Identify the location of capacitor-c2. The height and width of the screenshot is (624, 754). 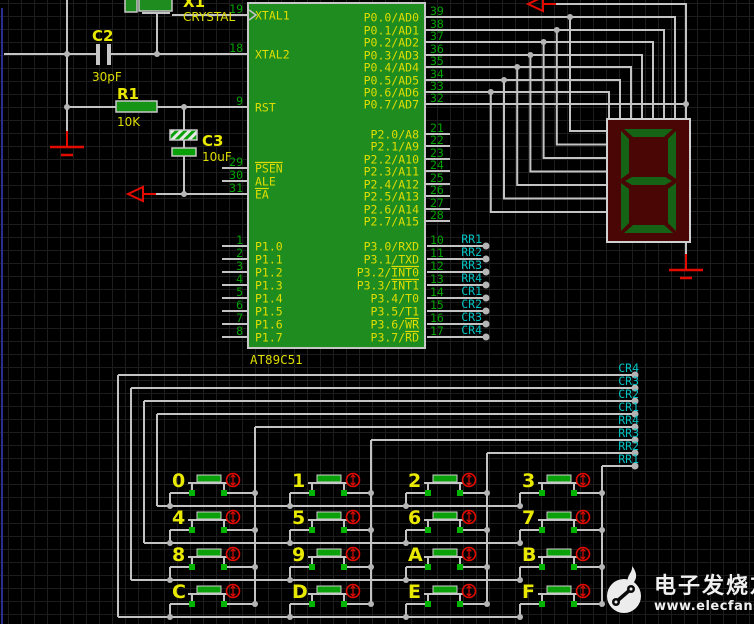
(103, 54).